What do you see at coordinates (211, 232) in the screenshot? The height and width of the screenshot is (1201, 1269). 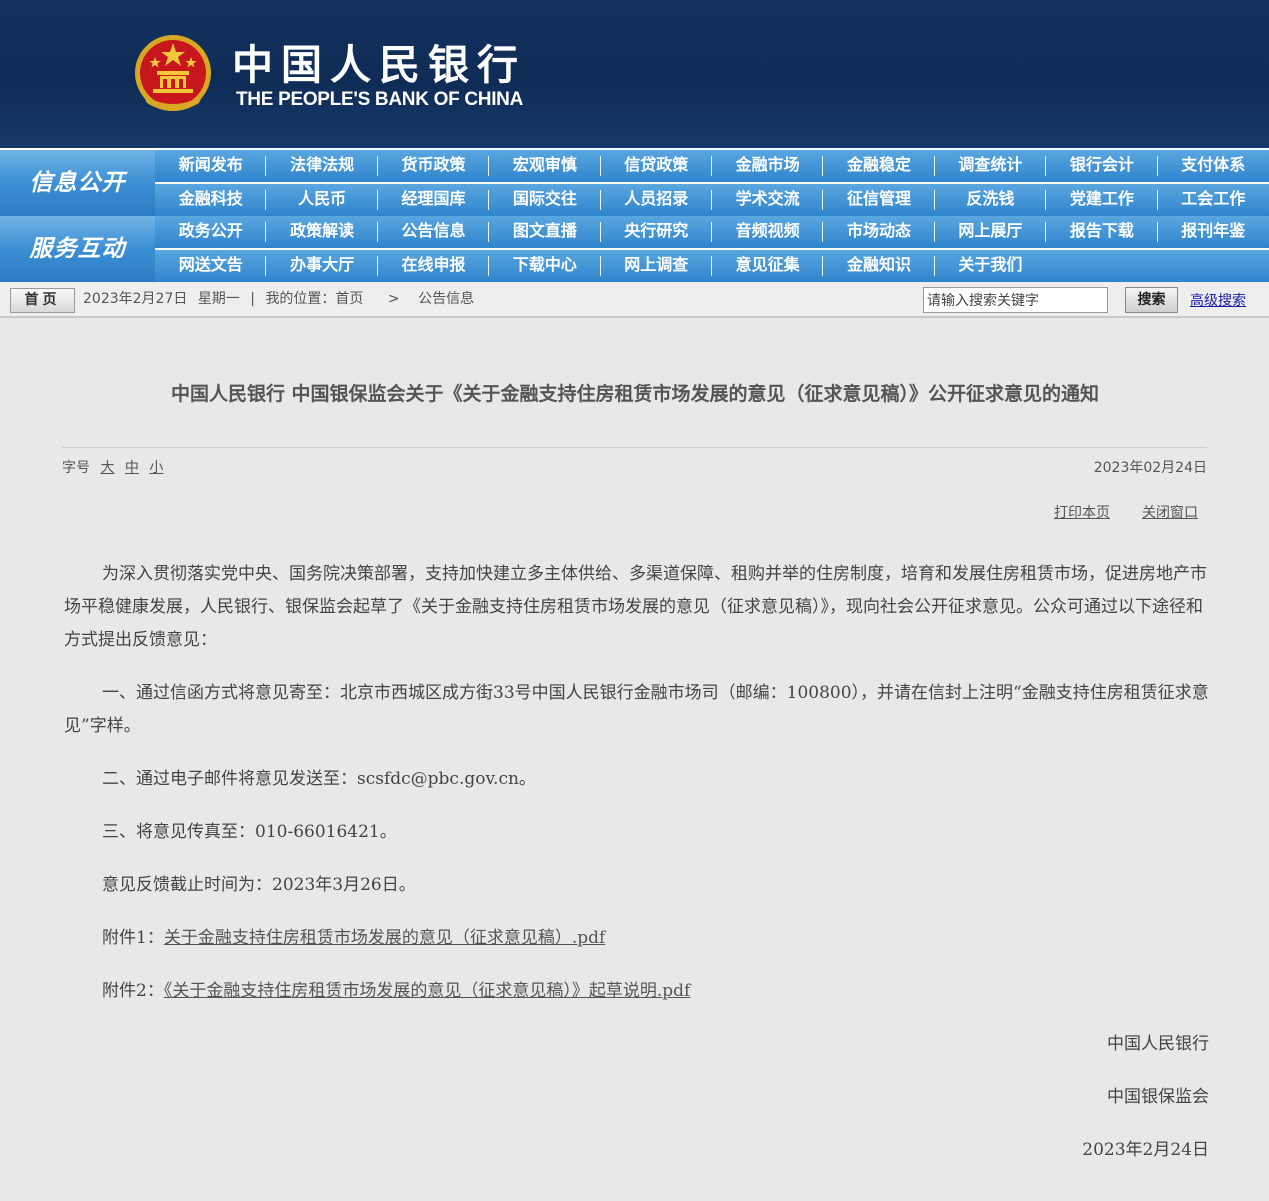 I see `nav-item-government-affairs: 政务公开` at bounding box center [211, 232].